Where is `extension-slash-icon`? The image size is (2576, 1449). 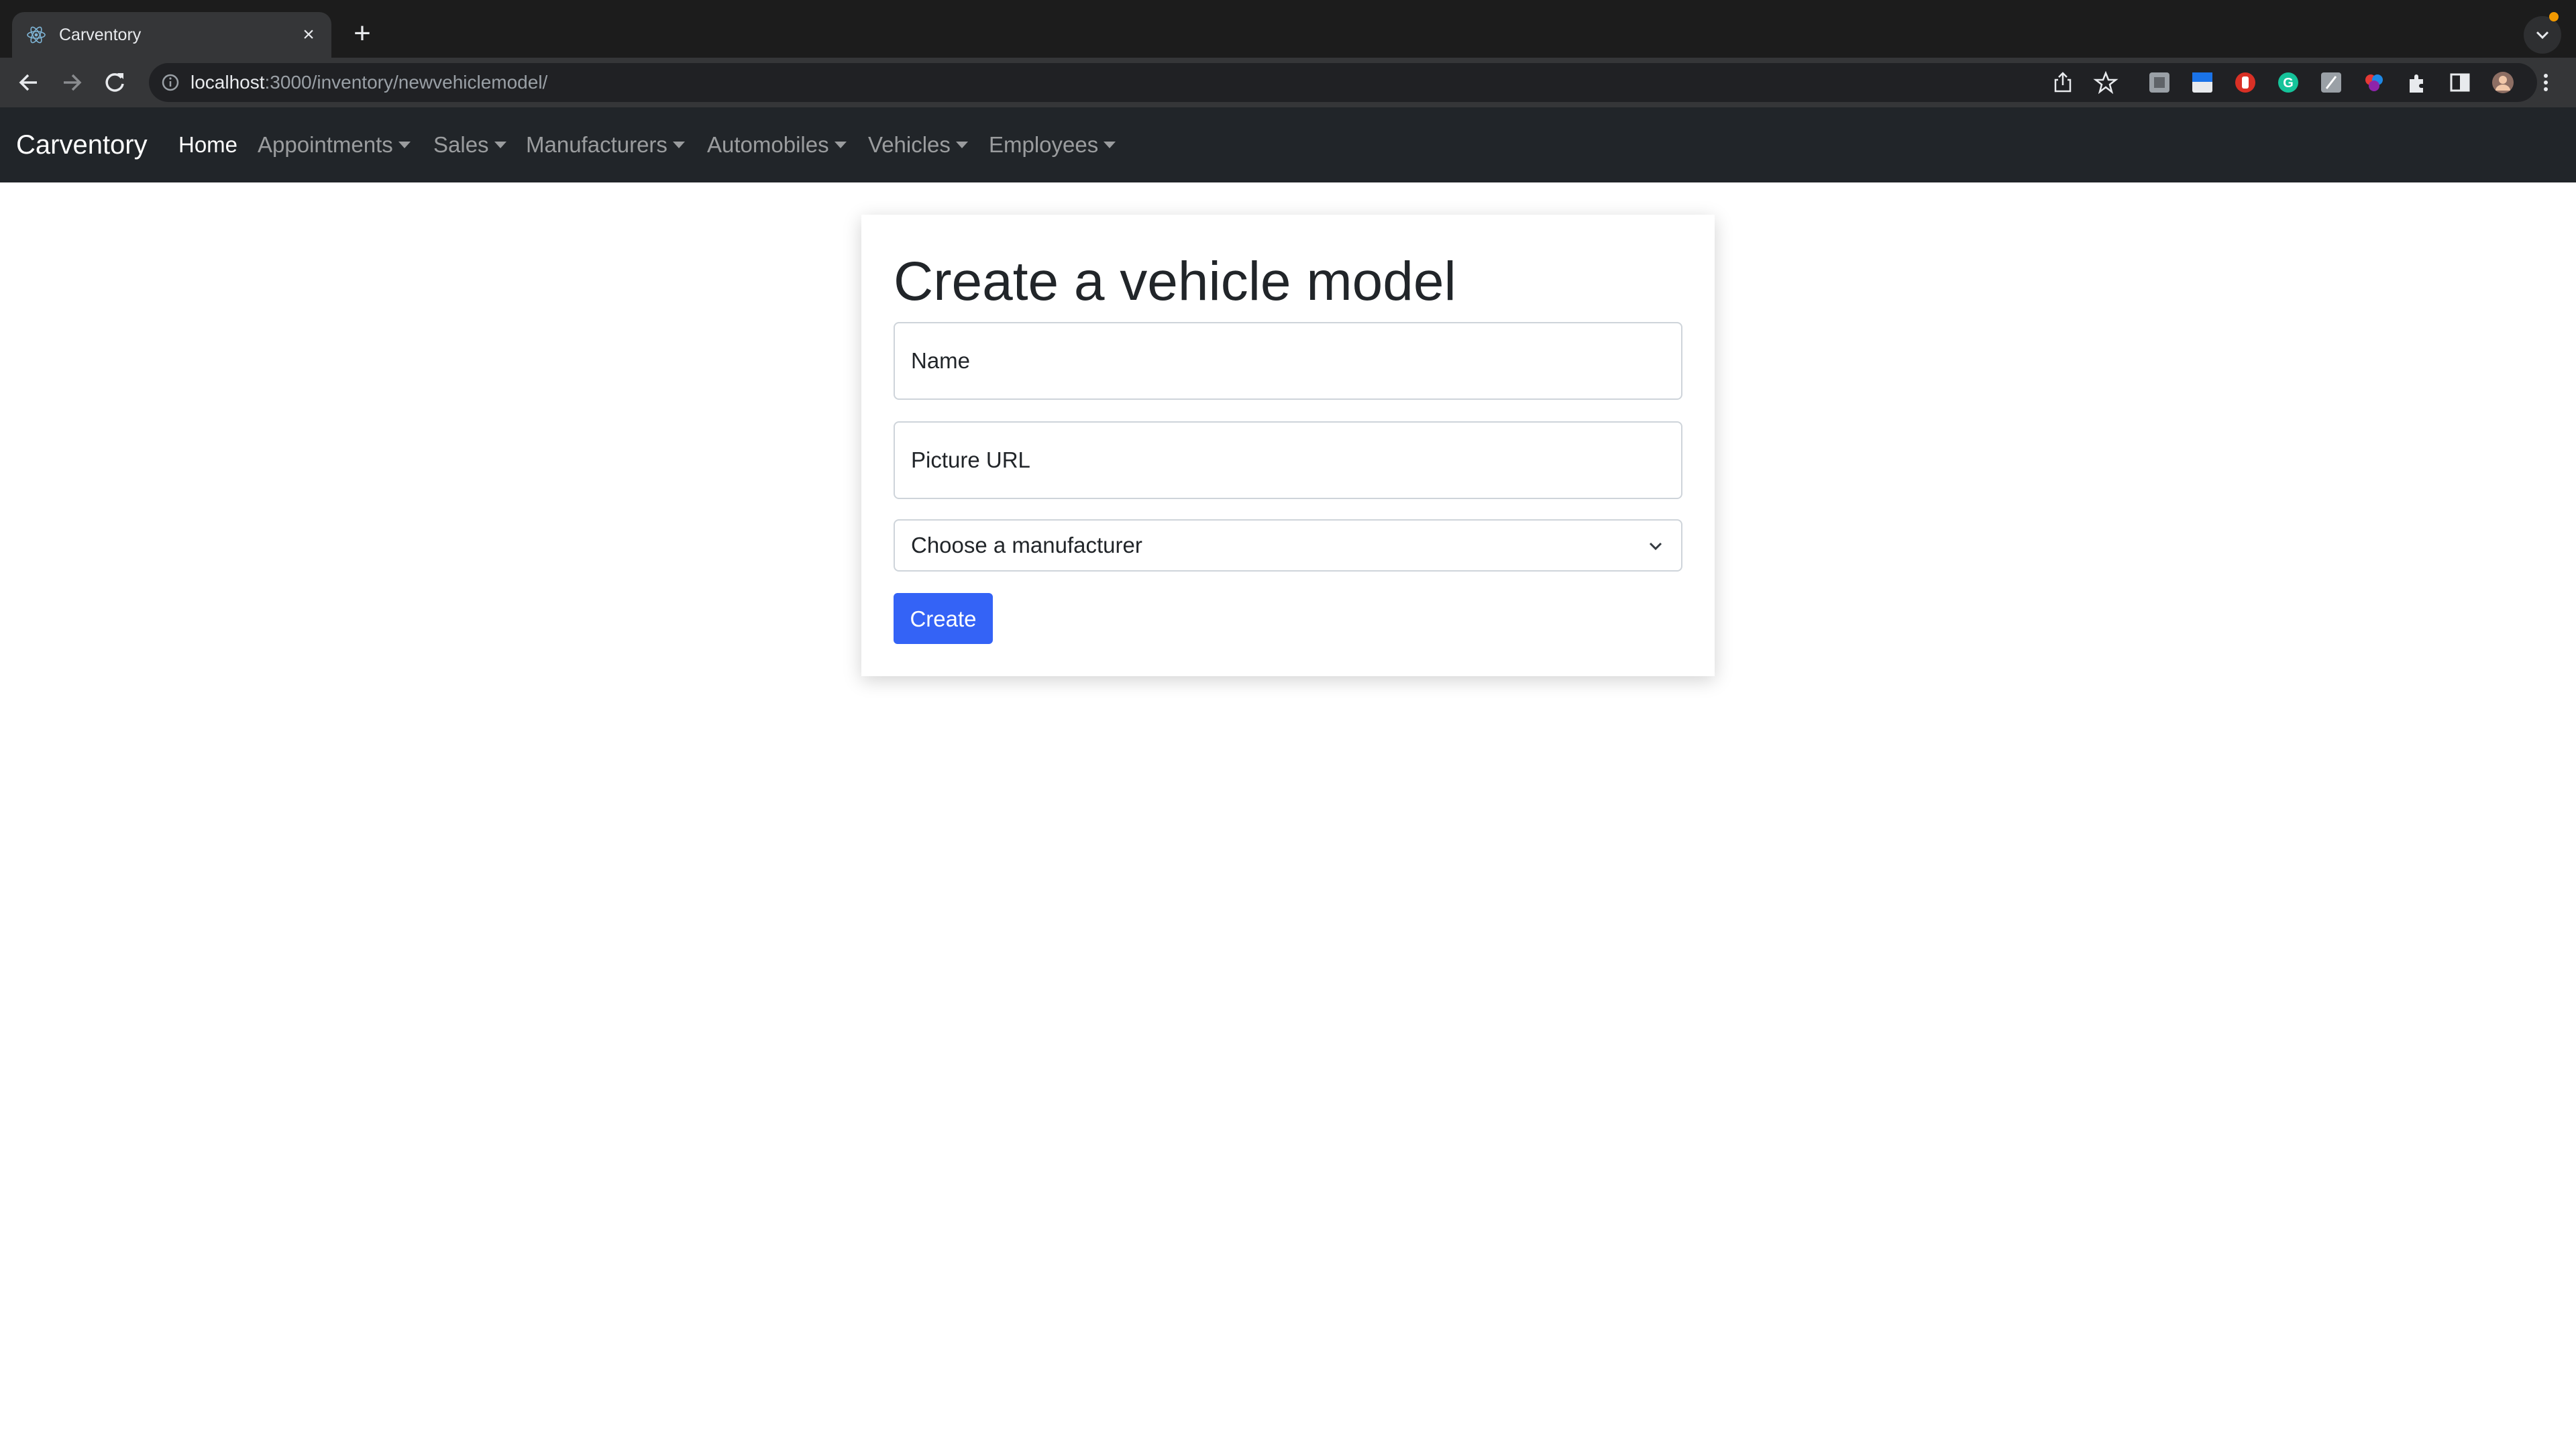 extension-slash-icon is located at coordinates (2331, 82).